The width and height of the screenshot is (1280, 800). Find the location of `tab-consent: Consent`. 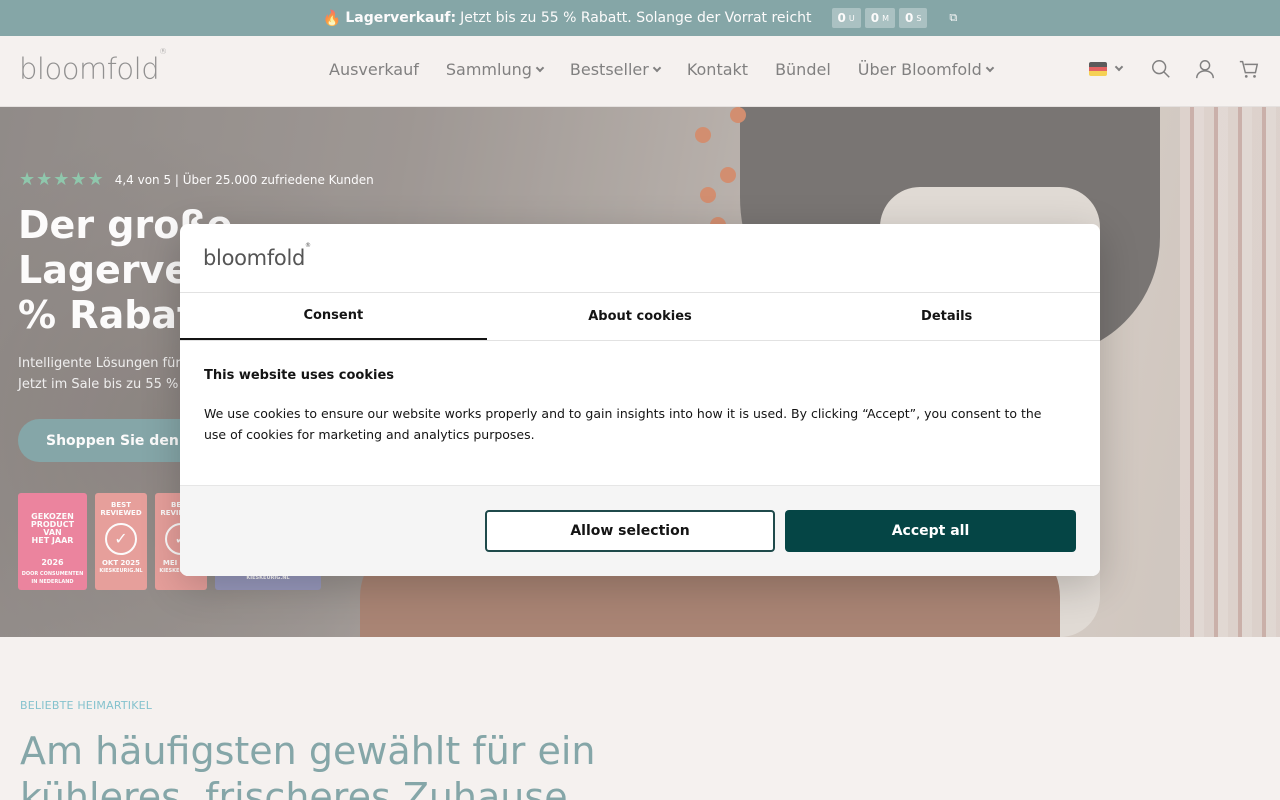

tab-consent: Consent is located at coordinates (333, 316).